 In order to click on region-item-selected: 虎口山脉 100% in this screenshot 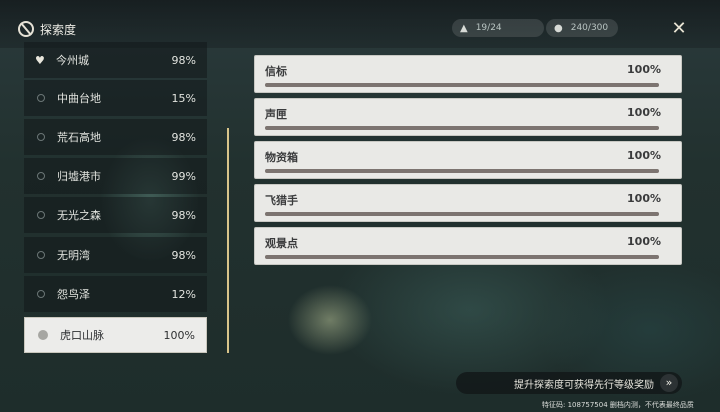, I will do `click(115, 335)`.